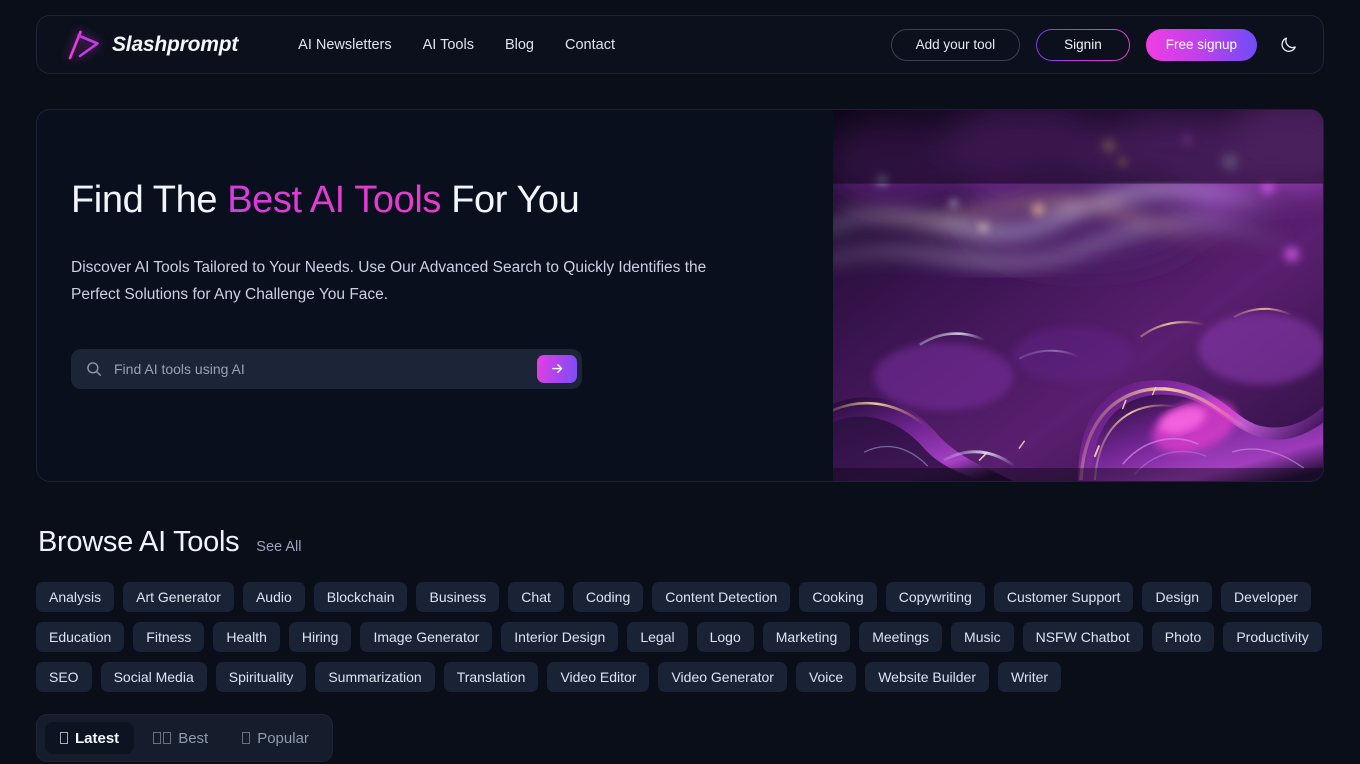 Image resolution: width=1360 pixels, height=764 pixels. I want to click on category-tag: Copywriting, so click(935, 597).